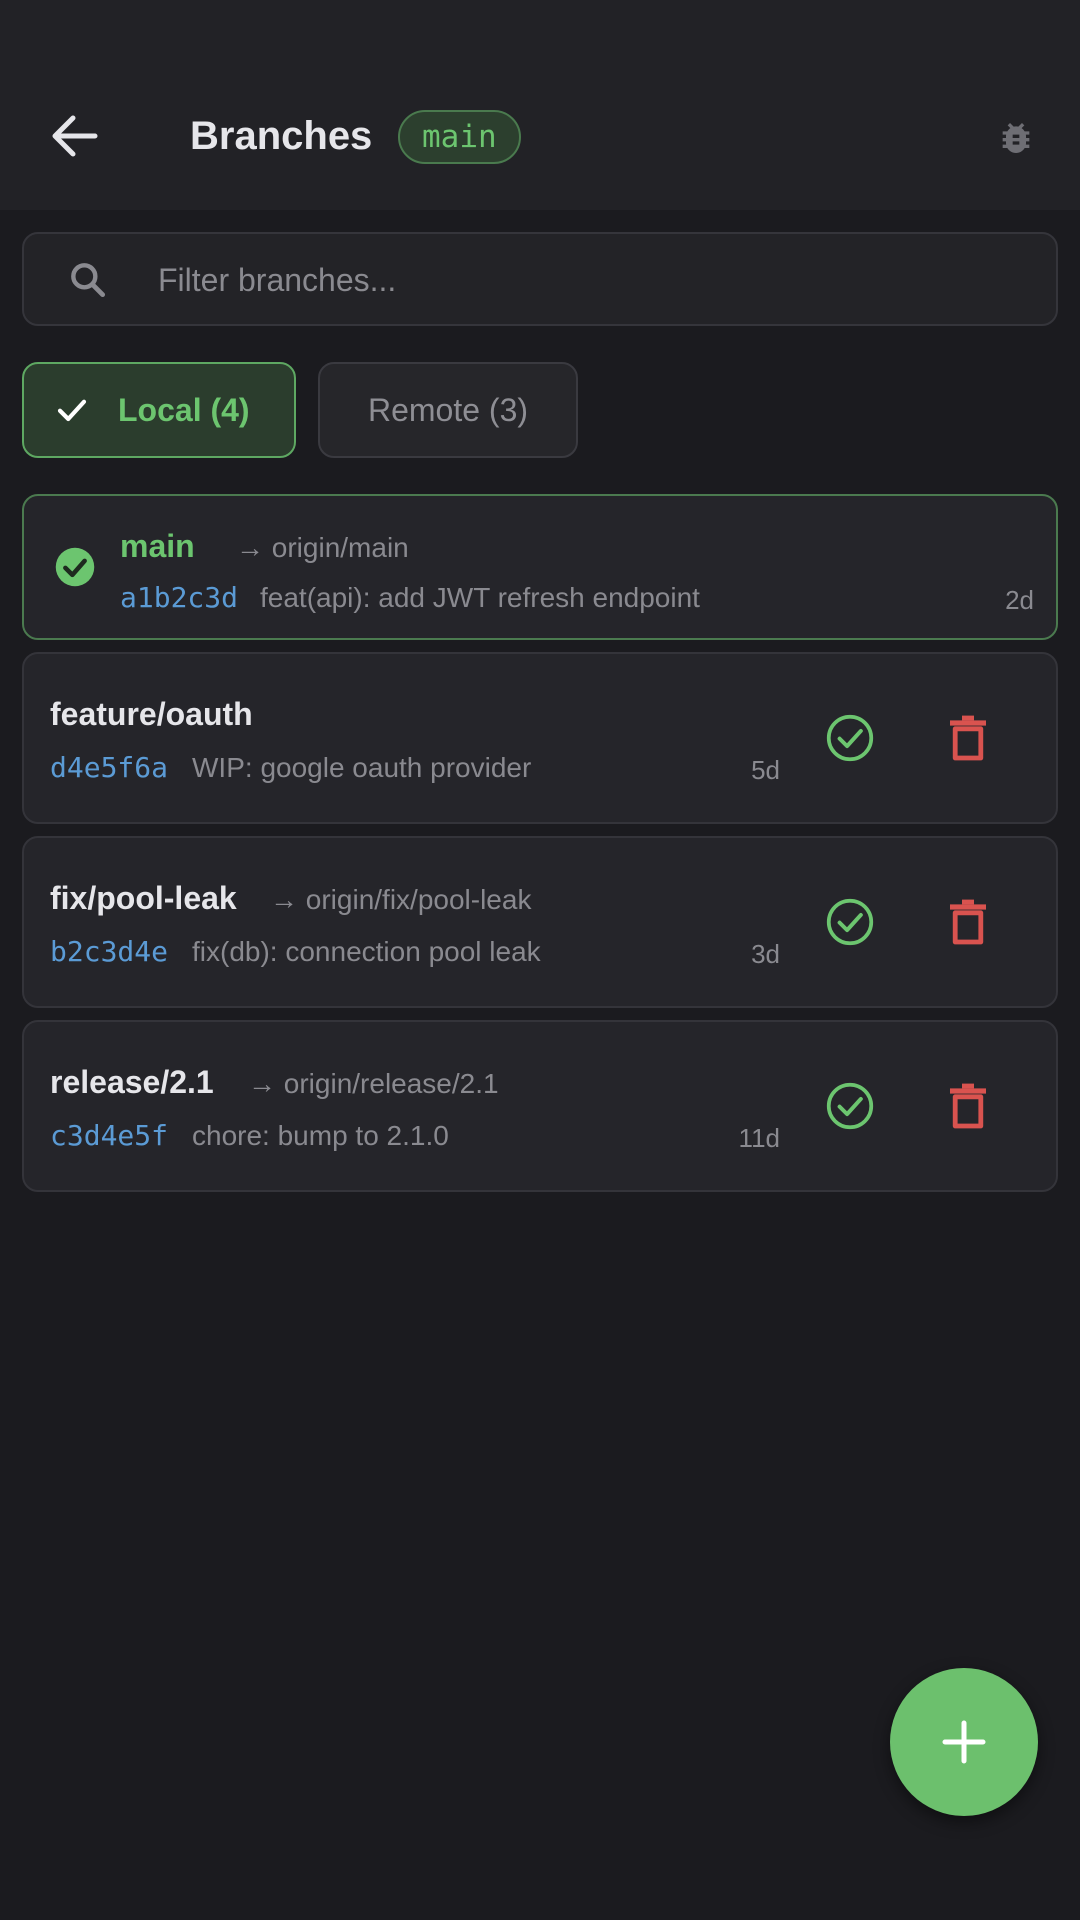  What do you see at coordinates (132, 1082) in the screenshot?
I see `branch-name: release/2.1` at bounding box center [132, 1082].